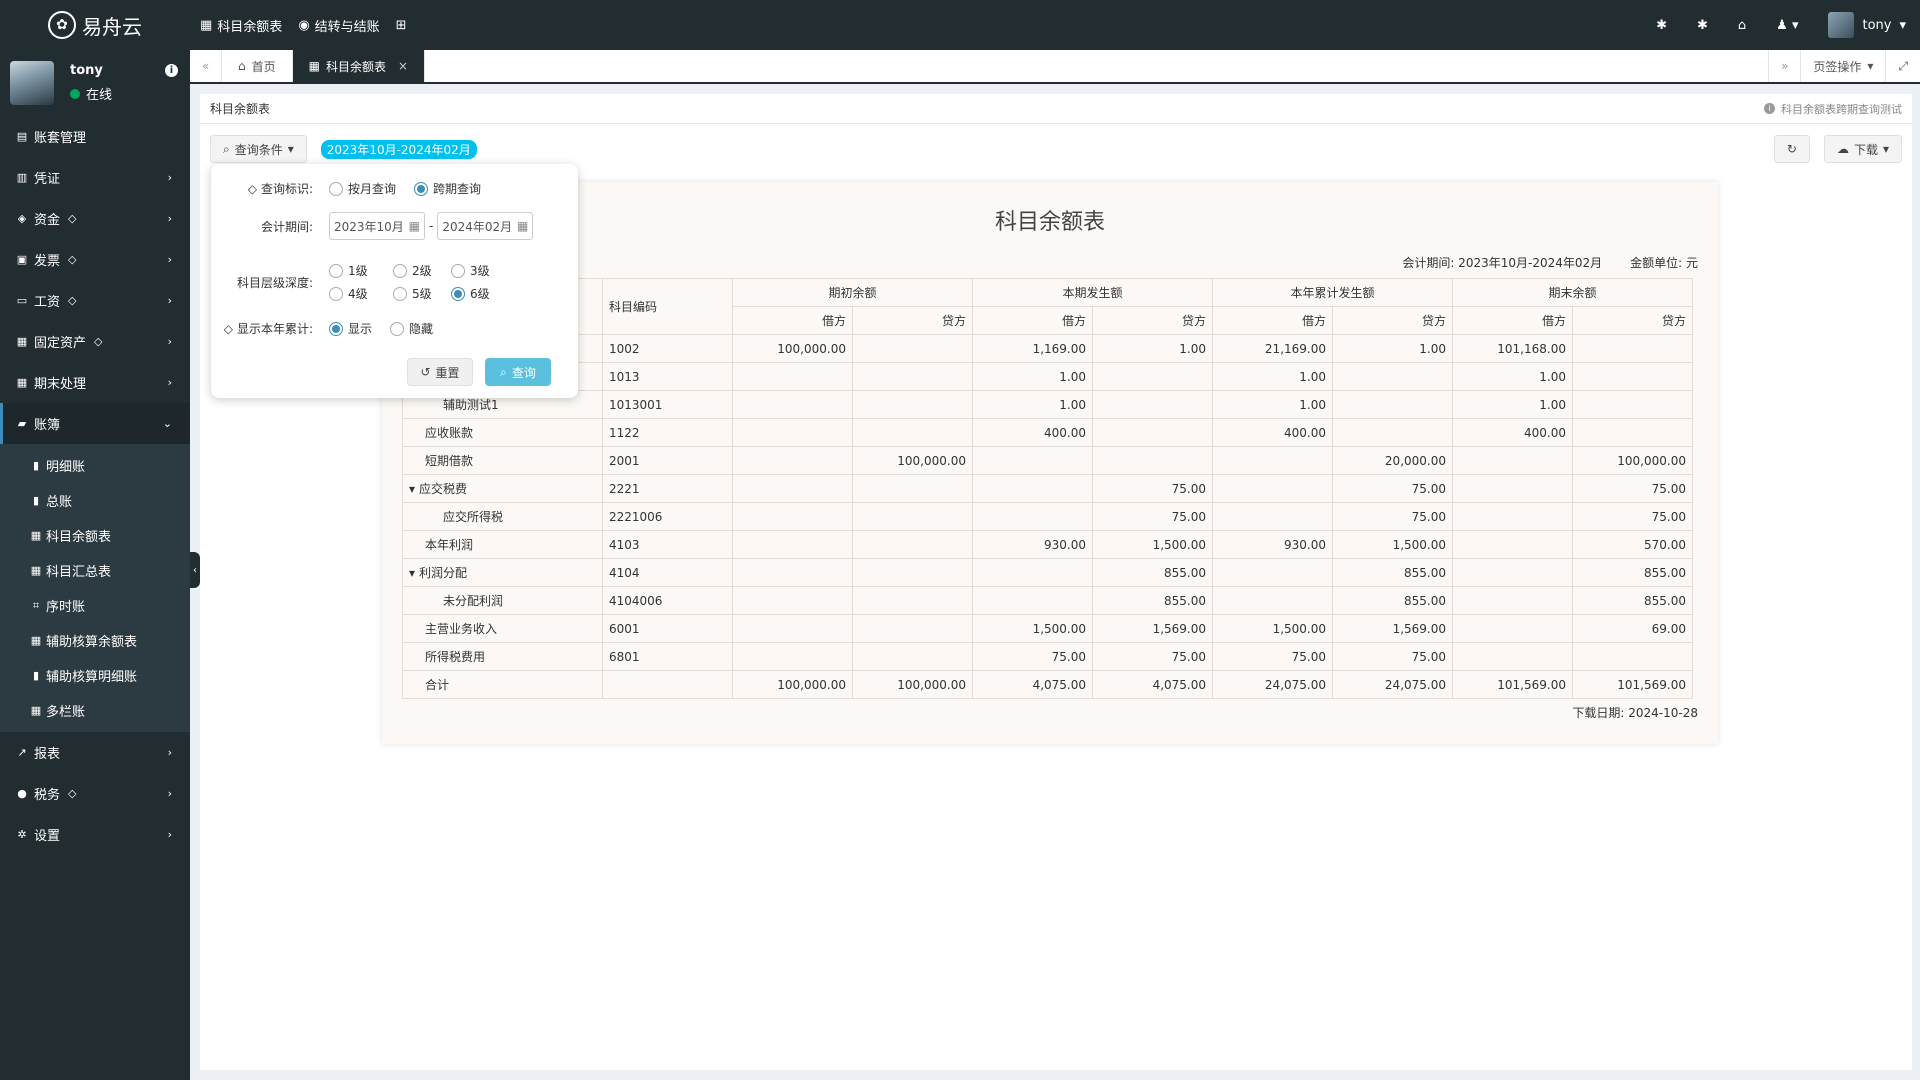 This screenshot has height=1080, width=1920. Describe the element at coordinates (258, 149) in the screenshot. I see `query-conditions-button: ⌕ 查询条件 ▾` at that location.